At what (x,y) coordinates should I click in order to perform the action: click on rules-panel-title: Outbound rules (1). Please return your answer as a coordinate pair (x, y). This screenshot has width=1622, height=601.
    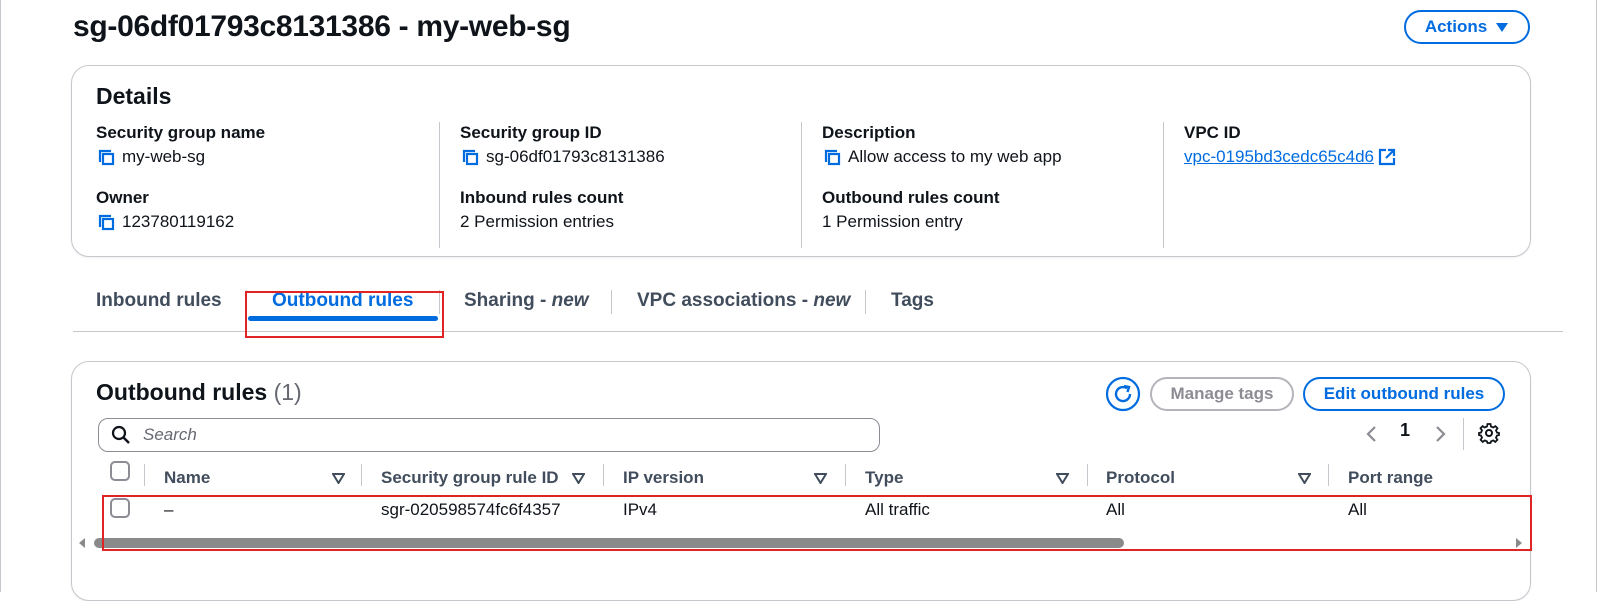
    Looking at the image, I should click on (199, 392).